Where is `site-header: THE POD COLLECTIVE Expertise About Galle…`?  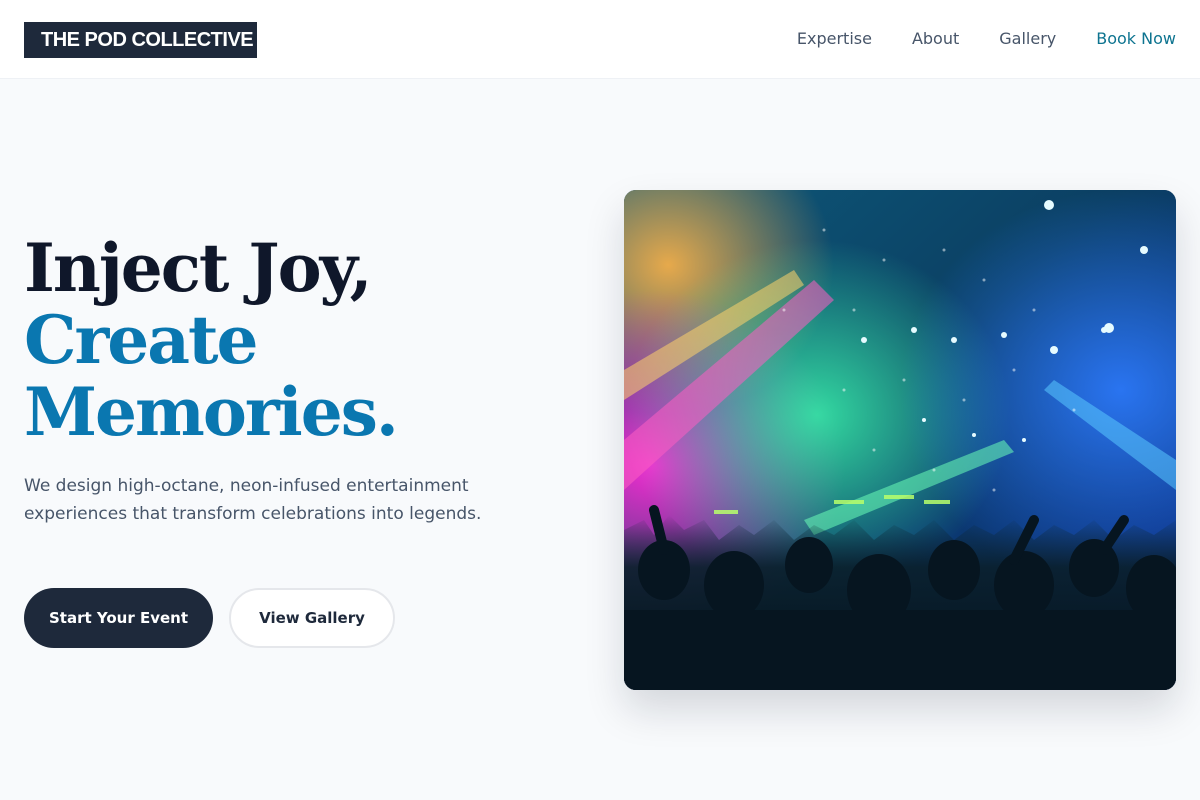
site-header: THE POD COLLECTIVE Expertise About Galle… is located at coordinates (600, 39).